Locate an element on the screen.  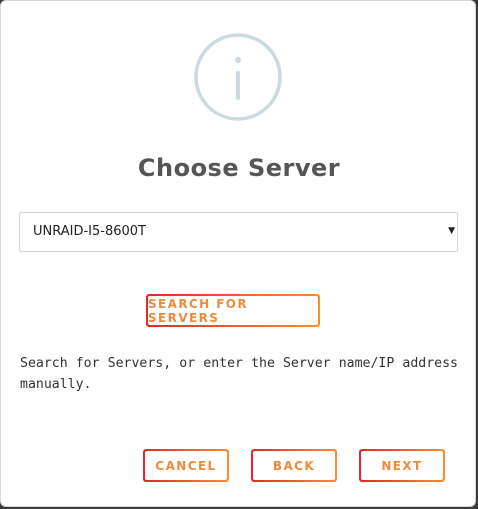
search-for-servers-label: SEARCH FOR SERVERS is located at coordinates (233, 310).